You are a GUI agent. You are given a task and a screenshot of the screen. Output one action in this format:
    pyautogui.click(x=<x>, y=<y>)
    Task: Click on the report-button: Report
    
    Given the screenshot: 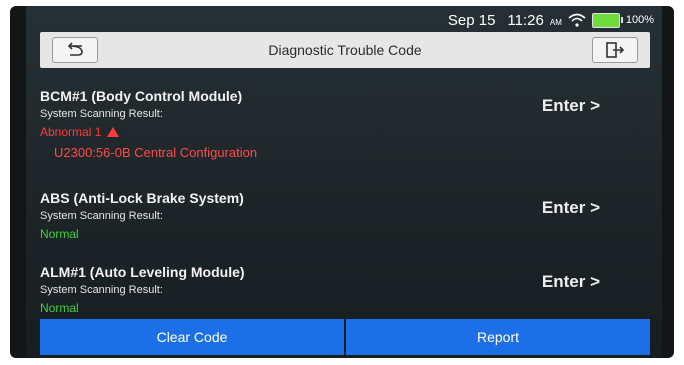 What is the action you would take?
    pyautogui.click(x=498, y=337)
    